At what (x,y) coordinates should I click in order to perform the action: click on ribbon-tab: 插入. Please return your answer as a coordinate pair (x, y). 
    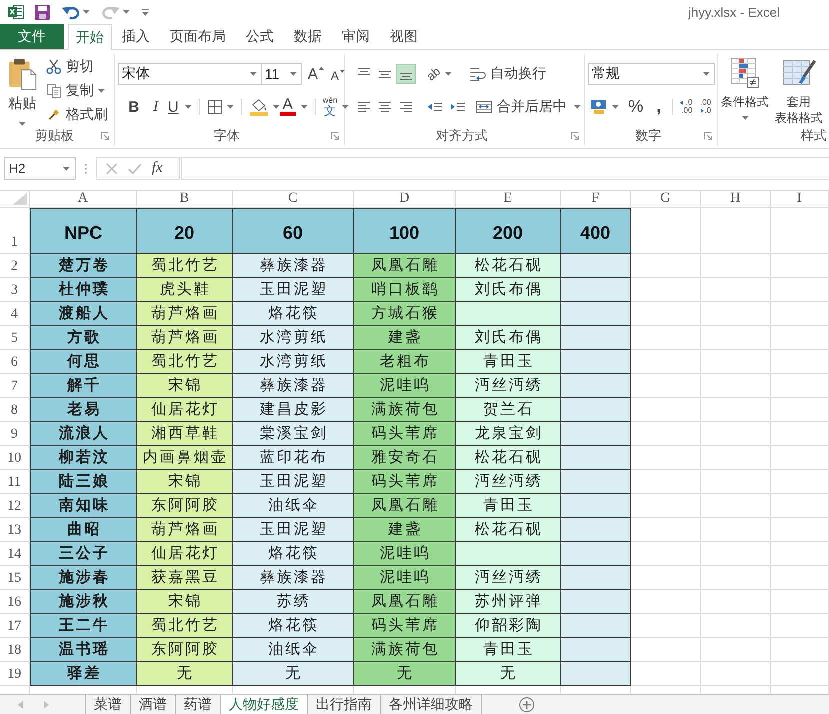
    Looking at the image, I should click on (136, 36).